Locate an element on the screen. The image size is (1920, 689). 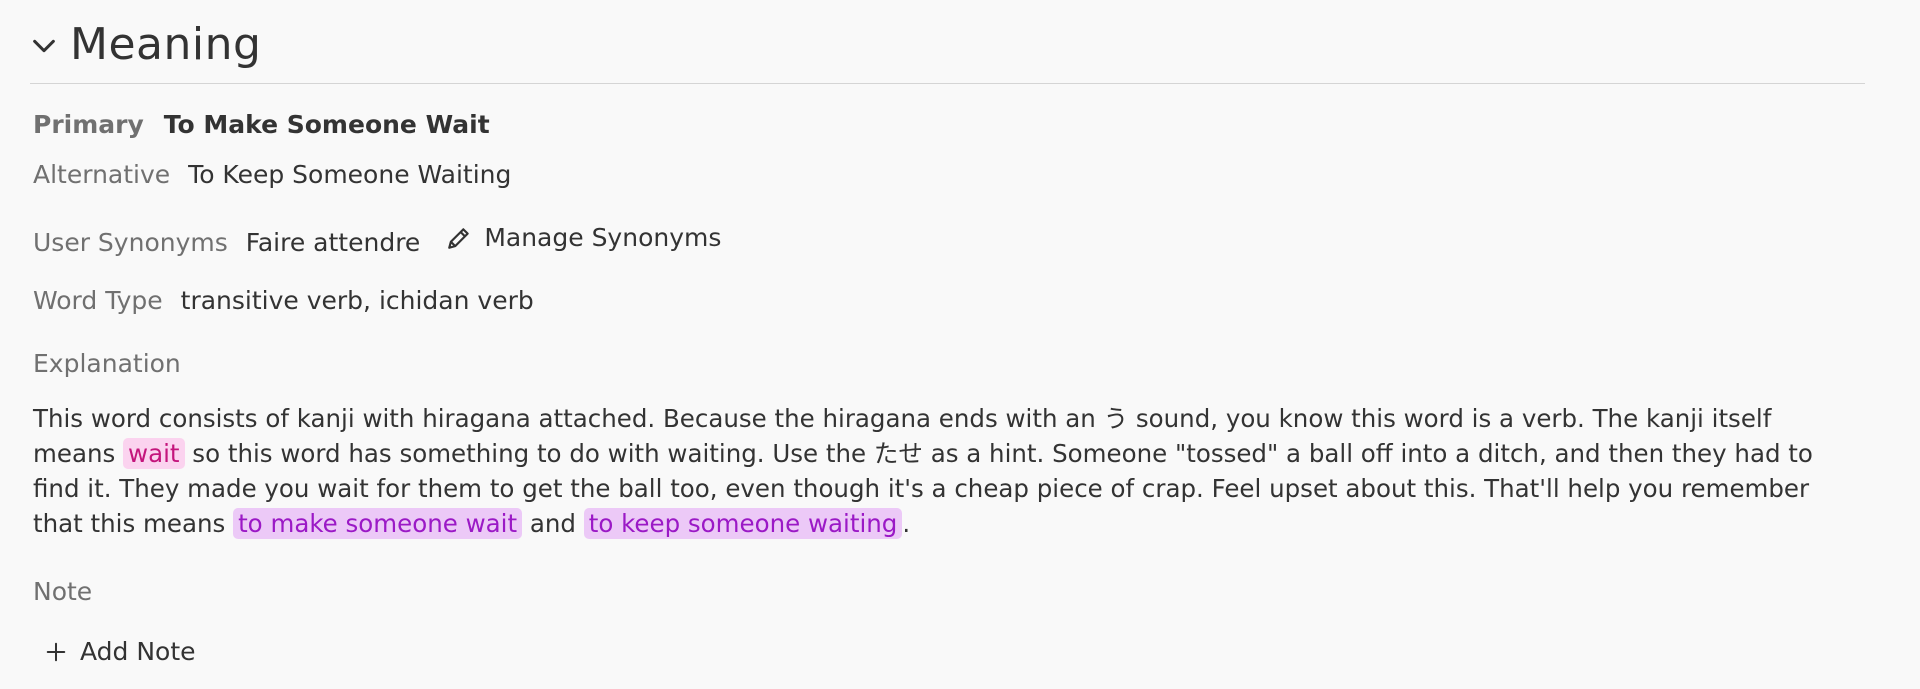
explanation-text-part: . is located at coordinates (906, 523).